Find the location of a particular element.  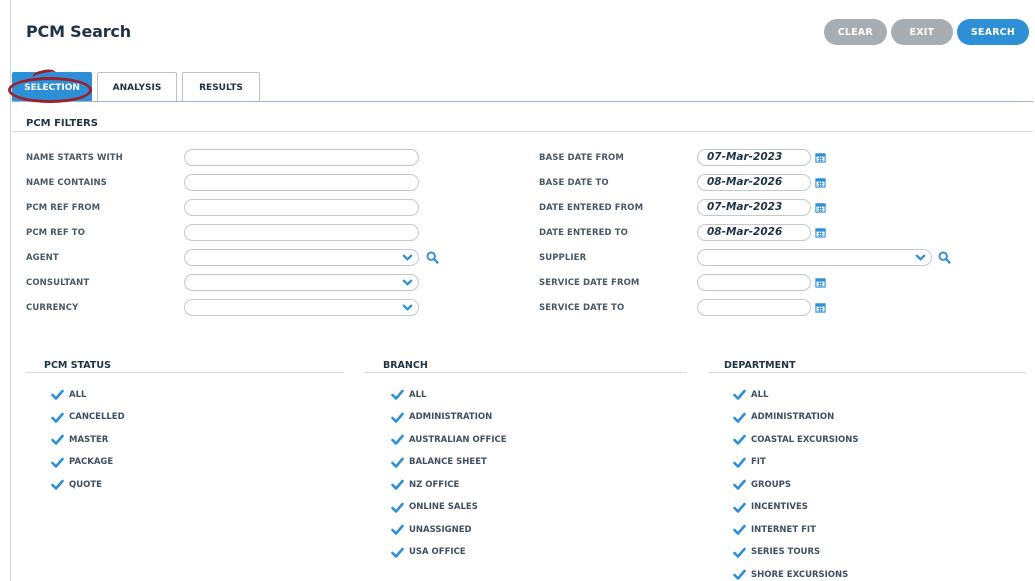

pcm-ref-to-input is located at coordinates (301, 232).